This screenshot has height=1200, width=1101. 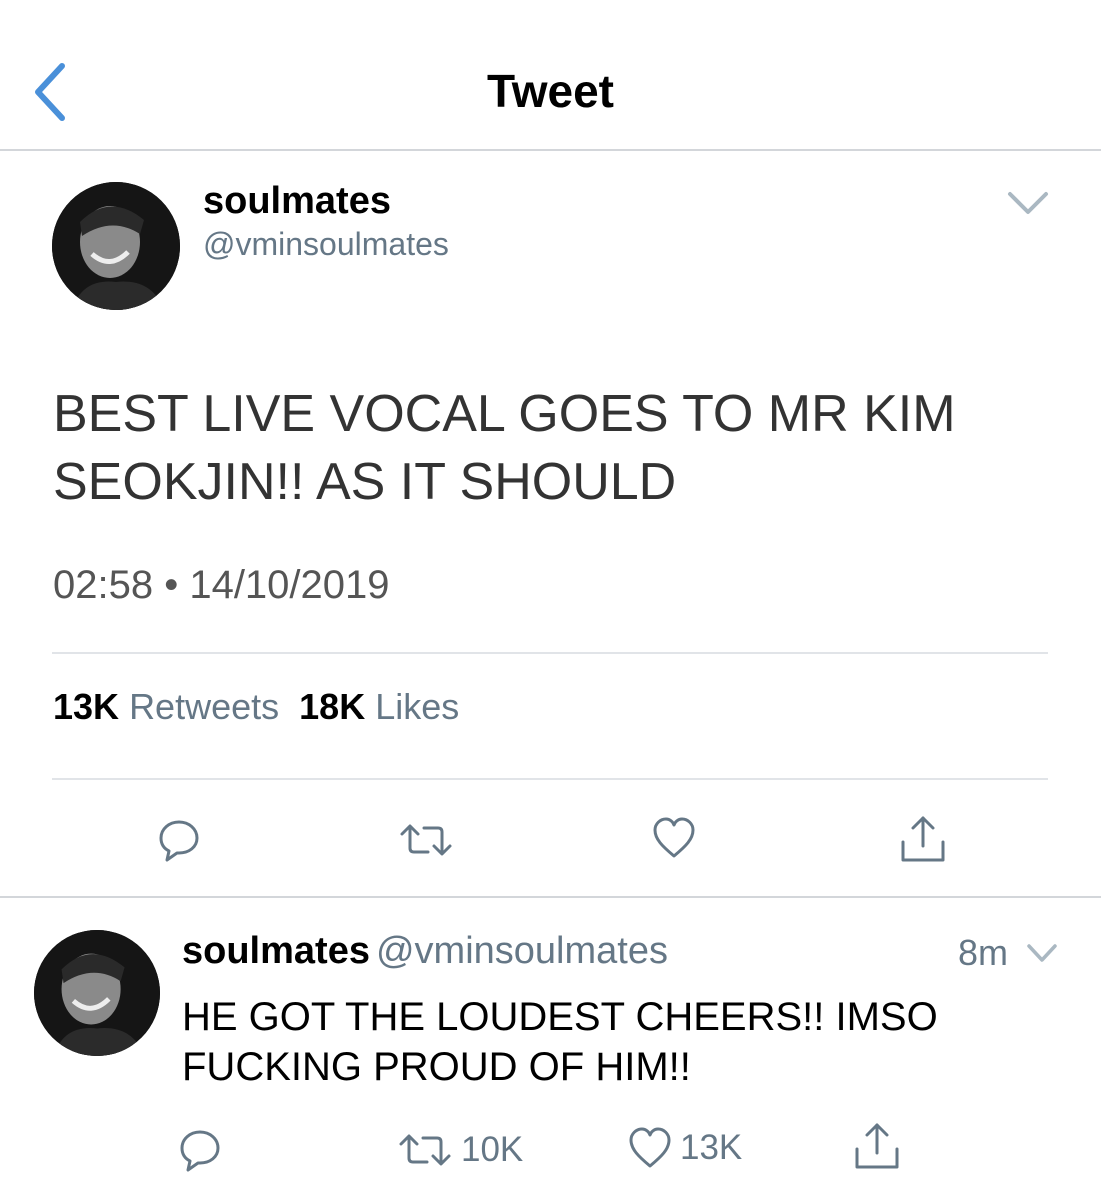 I want to click on reply-reply-button, so click(x=200, y=1150).